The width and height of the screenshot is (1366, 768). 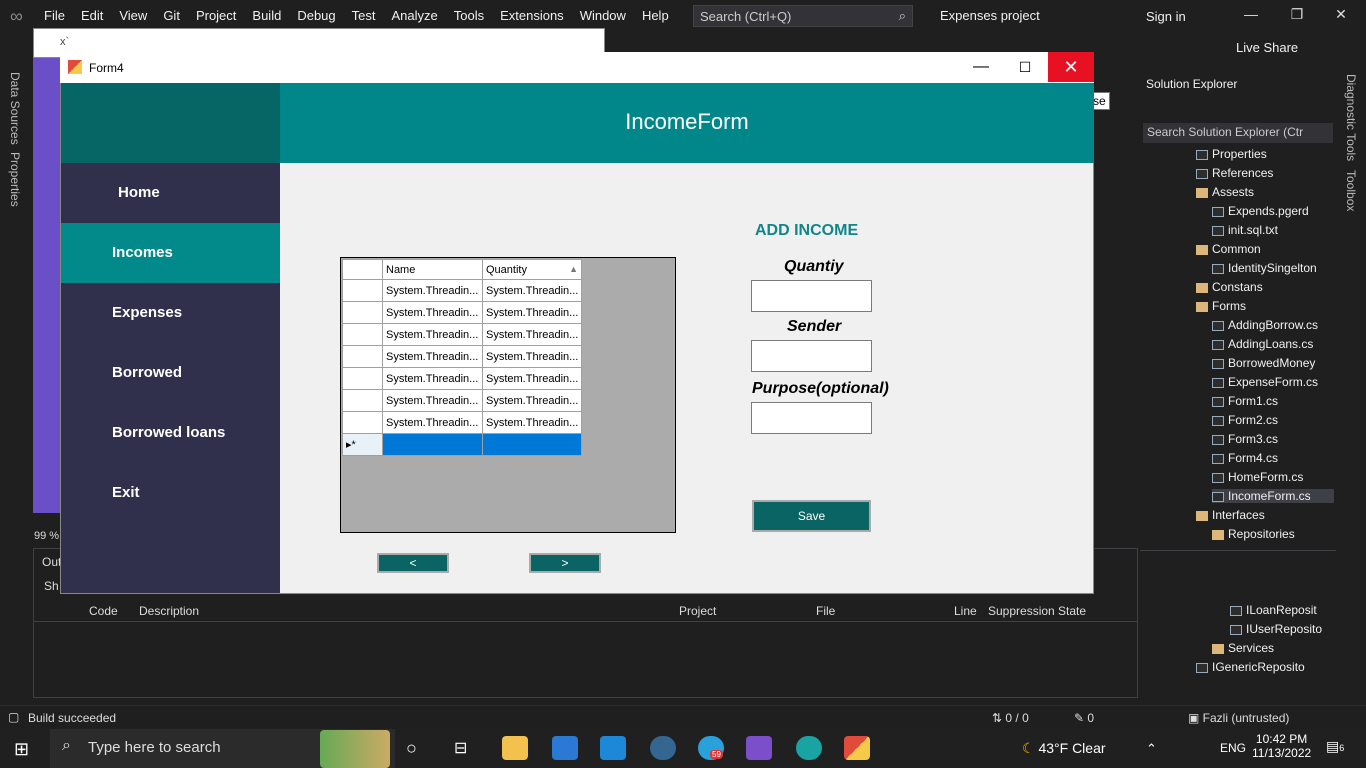 What do you see at coordinates (1264, 268) in the screenshot?
I see `tree-item: IdentitySingelton` at bounding box center [1264, 268].